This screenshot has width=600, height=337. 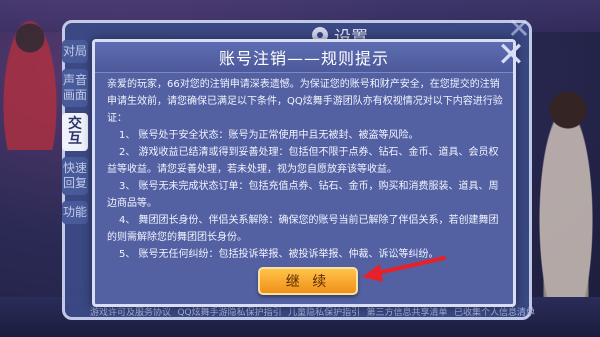 I want to click on rule-item: 1、 账号处于安全状态：账号为正常使用中且无被封、被盗等风险。, so click(x=269, y=135).